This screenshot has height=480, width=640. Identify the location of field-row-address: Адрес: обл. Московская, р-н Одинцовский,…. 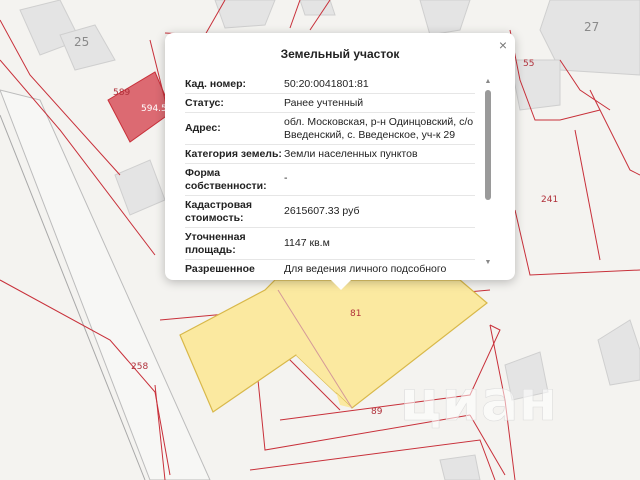
(330, 129).